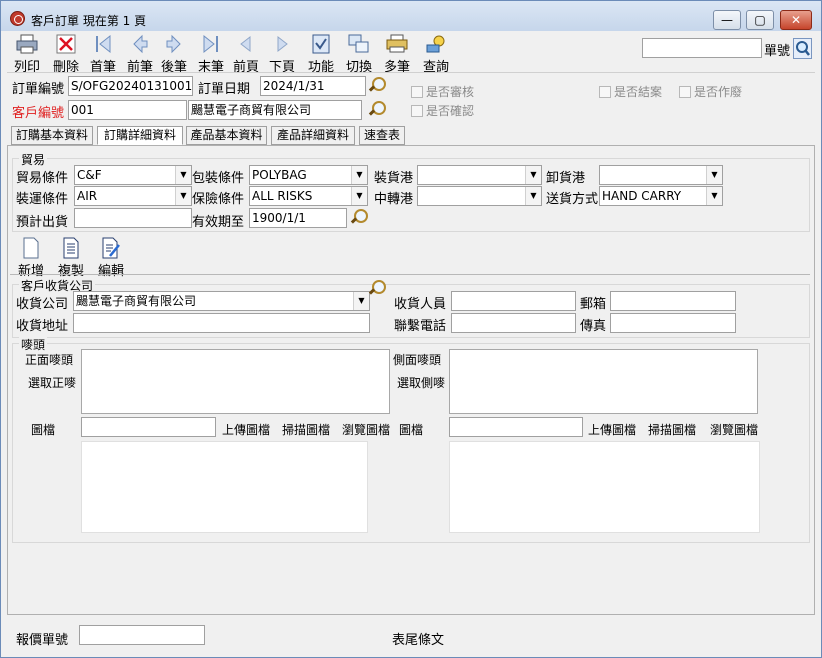 The image size is (822, 658). I want to click on fax-input, so click(673, 323).